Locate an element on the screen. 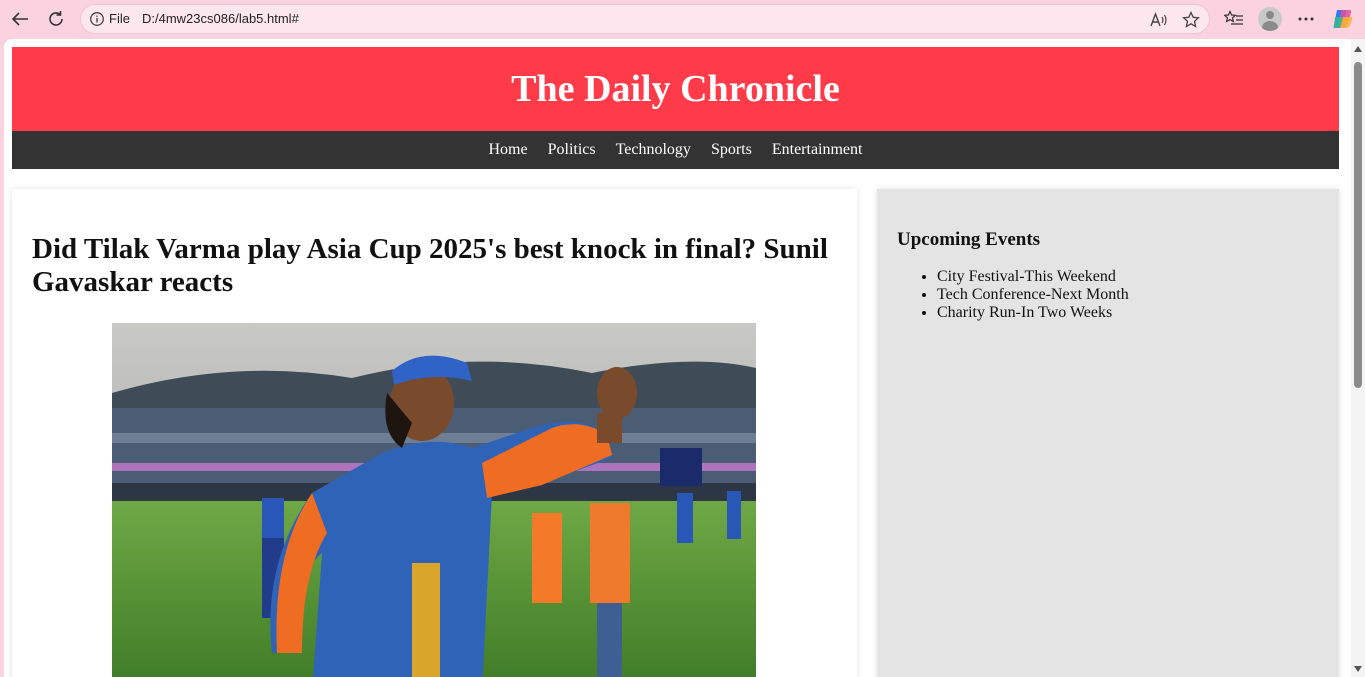  sidebar-heading: Upcoming Events is located at coordinates (969, 239).